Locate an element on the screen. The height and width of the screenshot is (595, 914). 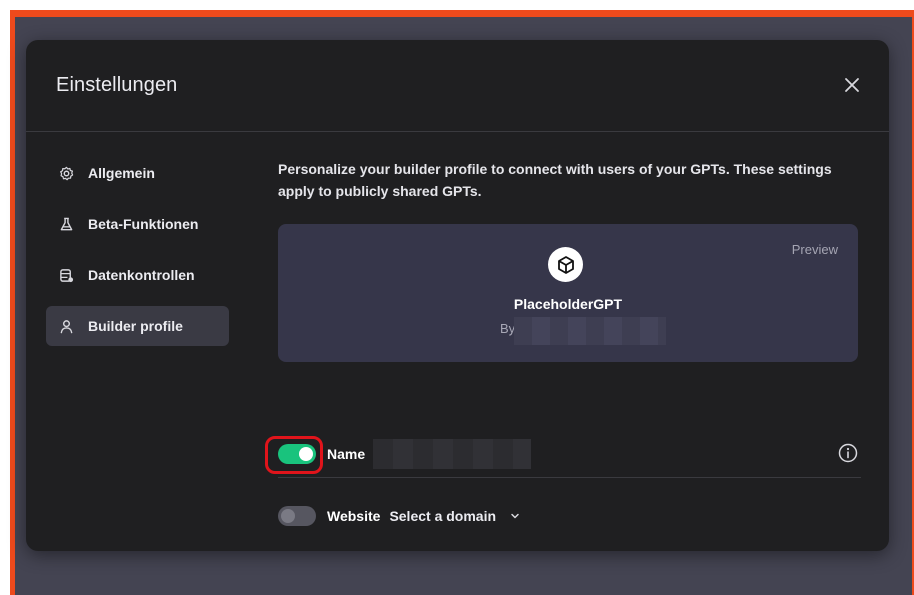
sidebar-item-builder-profile: Builder profile is located at coordinates (137, 326).